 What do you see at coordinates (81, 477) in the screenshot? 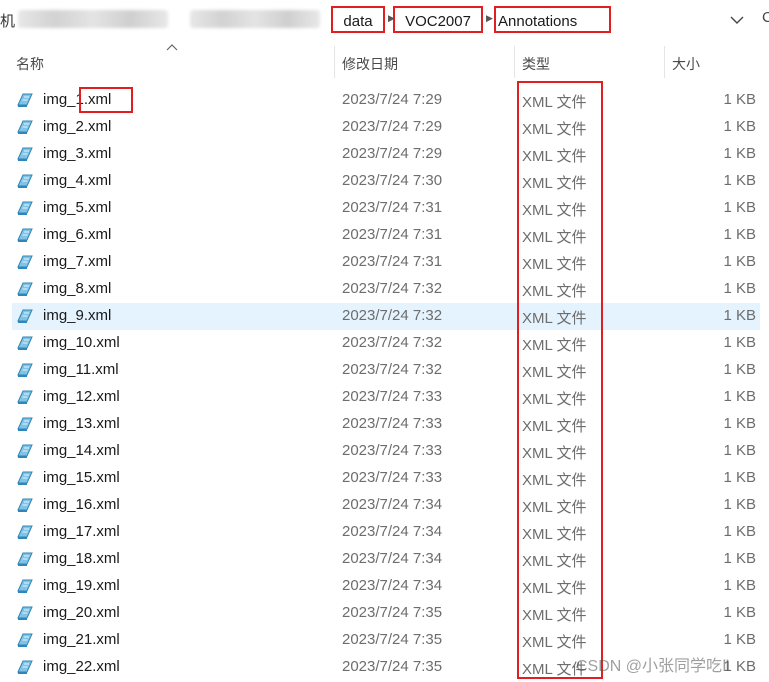
I see `file-name: img_15.xml` at bounding box center [81, 477].